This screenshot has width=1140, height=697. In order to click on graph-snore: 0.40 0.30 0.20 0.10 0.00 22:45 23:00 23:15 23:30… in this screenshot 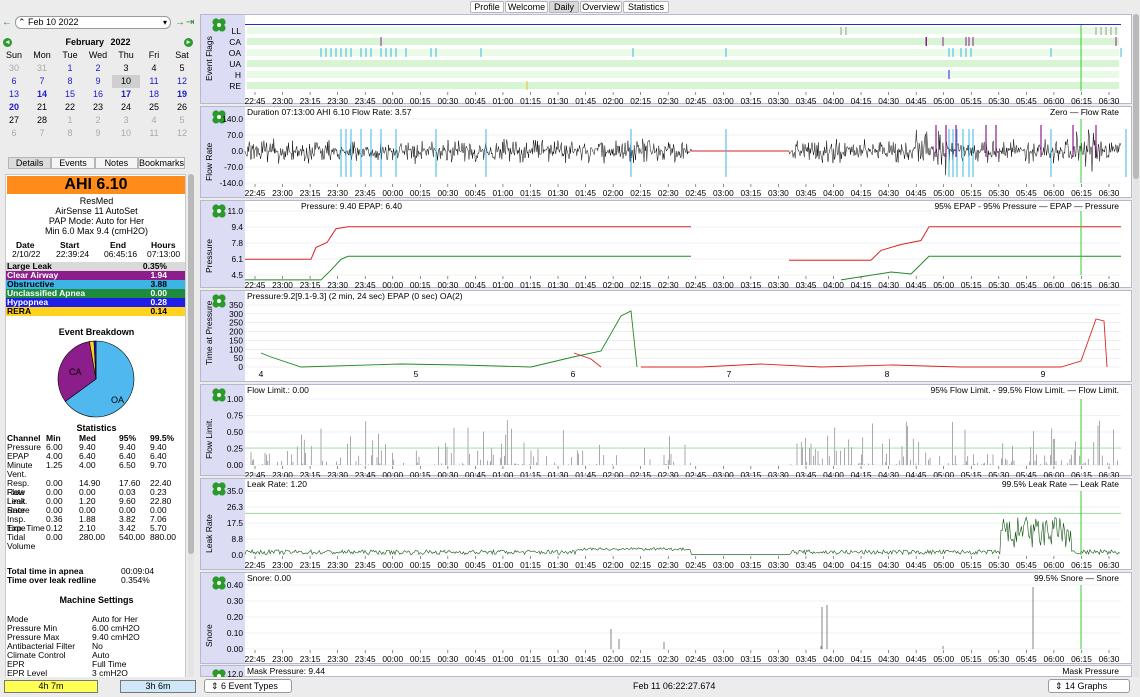, I will do `click(666, 618)`.